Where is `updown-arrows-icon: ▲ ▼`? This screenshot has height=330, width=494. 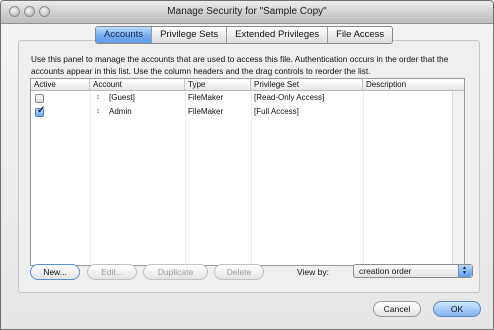 updown-arrows-icon: ▲ ▼ is located at coordinates (465, 271).